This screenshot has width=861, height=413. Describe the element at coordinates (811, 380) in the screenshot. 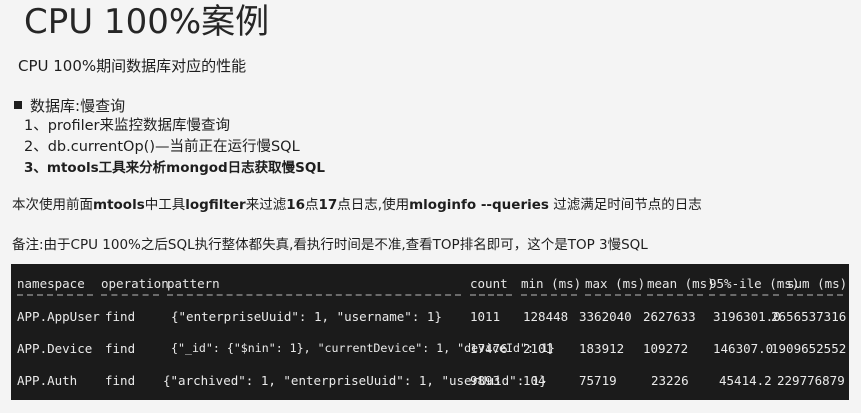

I see `cell-sum: 229776879` at that location.